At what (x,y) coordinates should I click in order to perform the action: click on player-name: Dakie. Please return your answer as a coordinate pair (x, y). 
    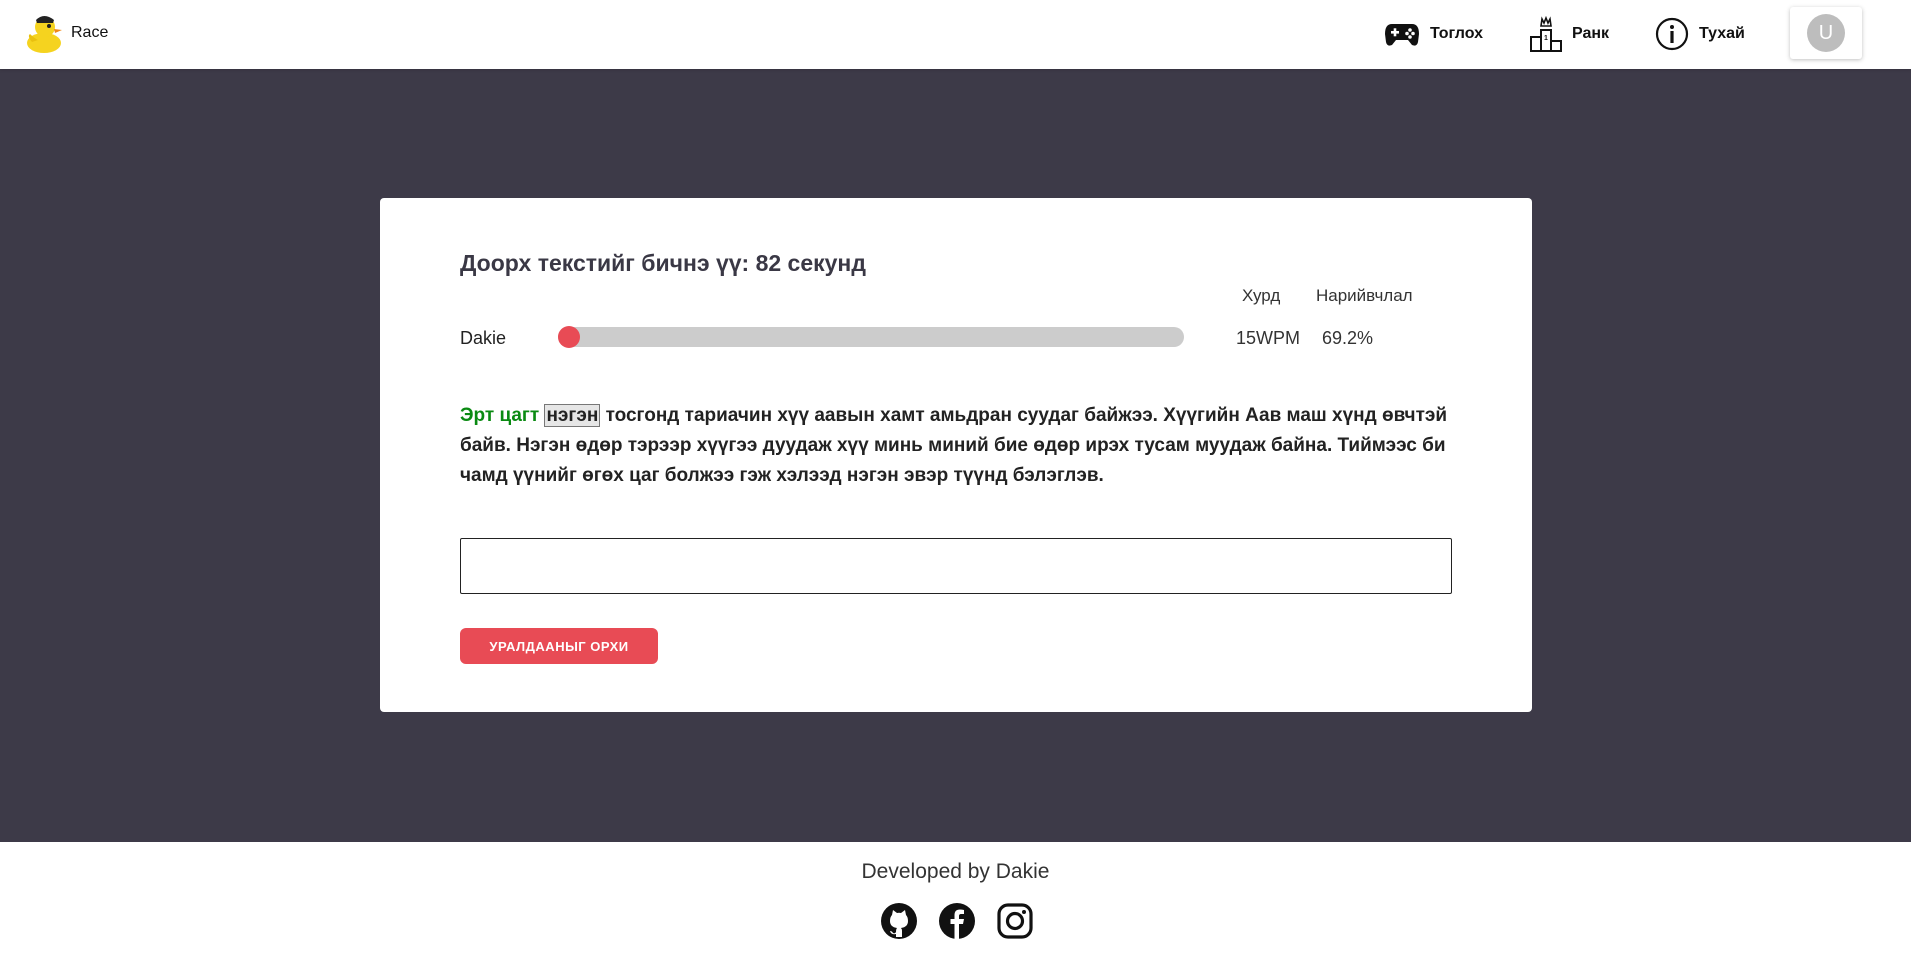
    Looking at the image, I should click on (483, 338).